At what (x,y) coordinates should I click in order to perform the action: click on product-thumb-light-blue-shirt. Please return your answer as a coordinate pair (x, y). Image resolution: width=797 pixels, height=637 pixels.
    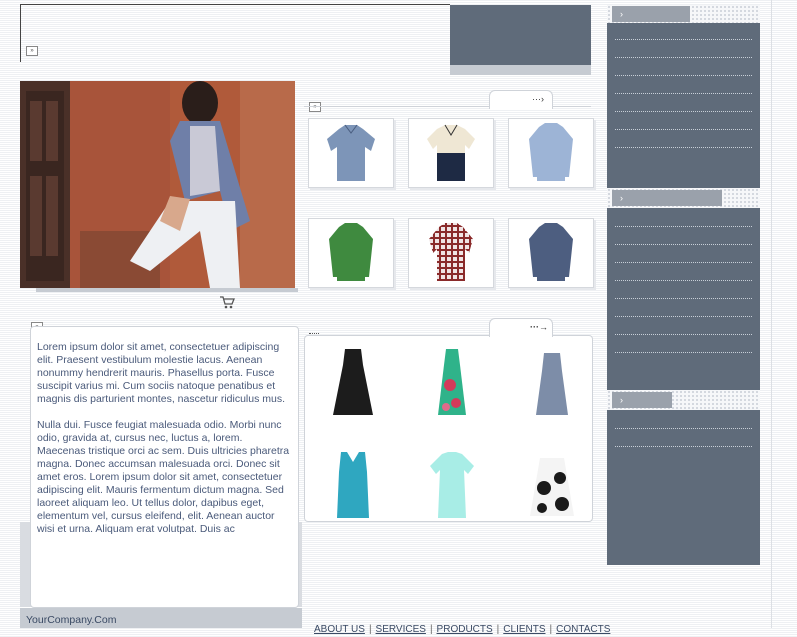
    Looking at the image, I should click on (551, 153).